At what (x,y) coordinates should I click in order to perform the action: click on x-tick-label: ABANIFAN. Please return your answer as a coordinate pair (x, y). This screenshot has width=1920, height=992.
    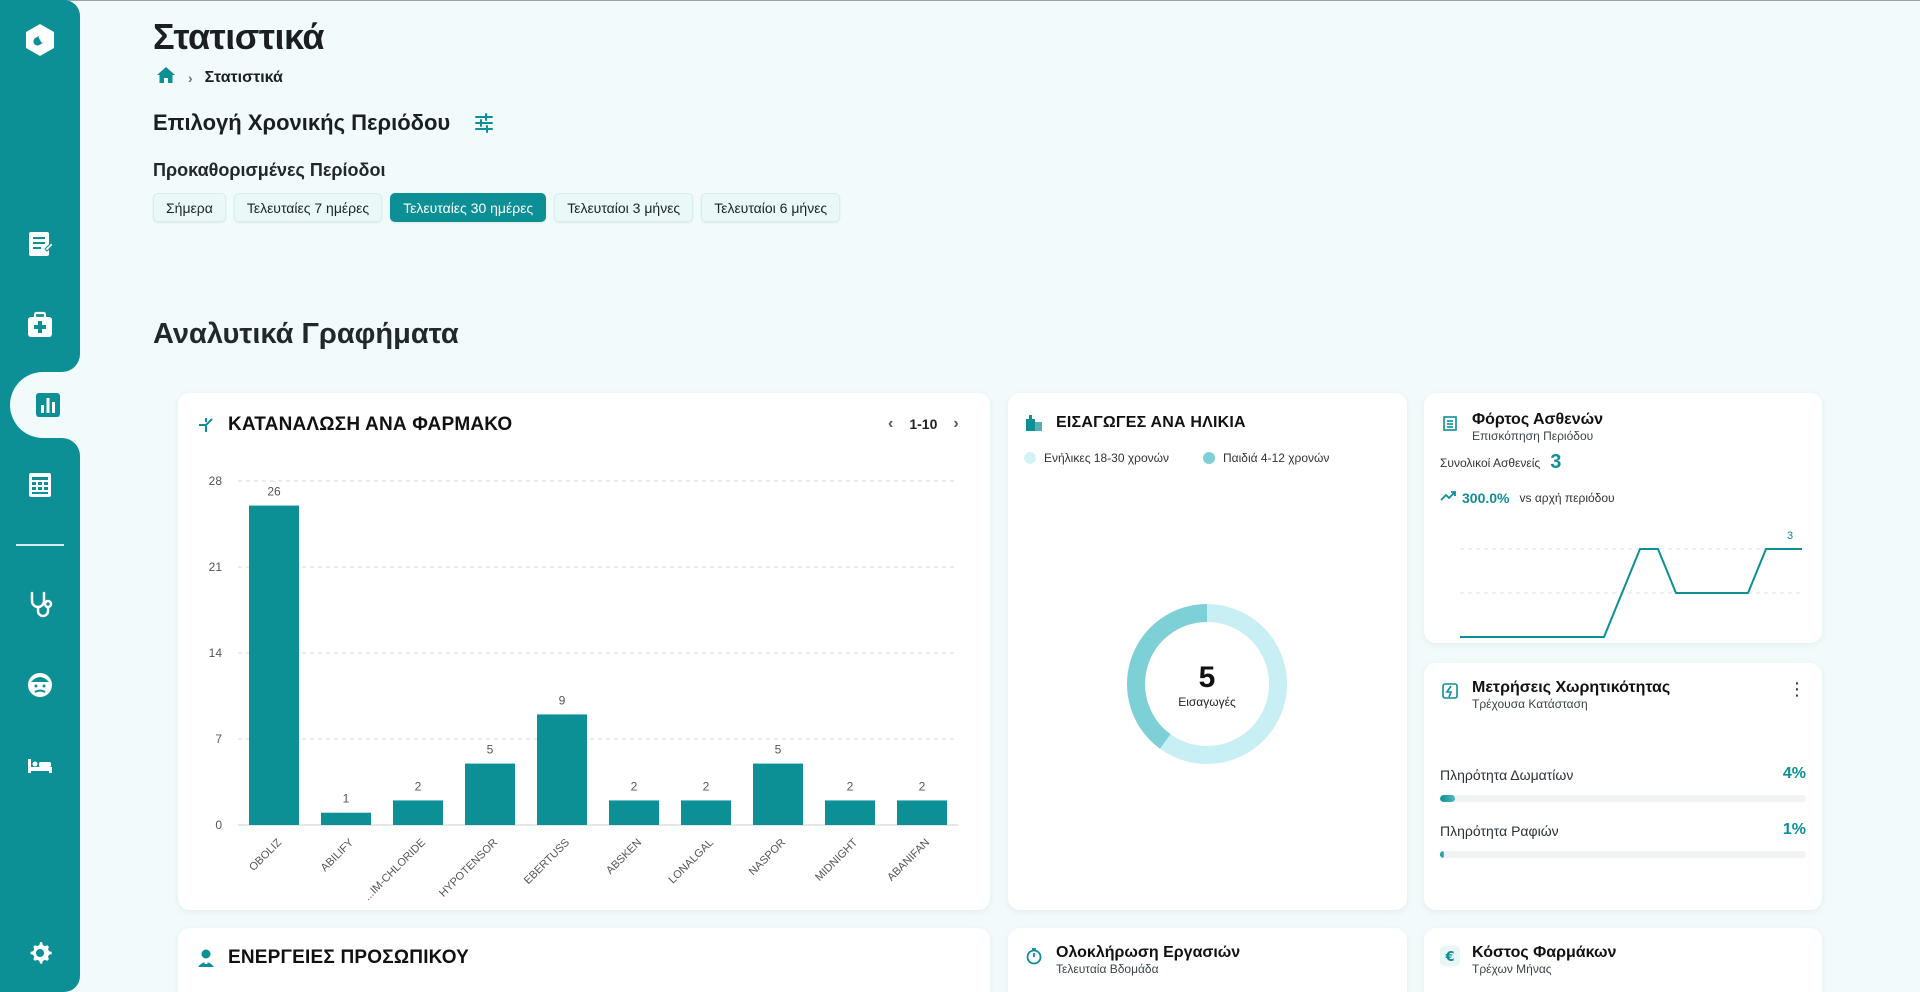
    Looking at the image, I should click on (908, 860).